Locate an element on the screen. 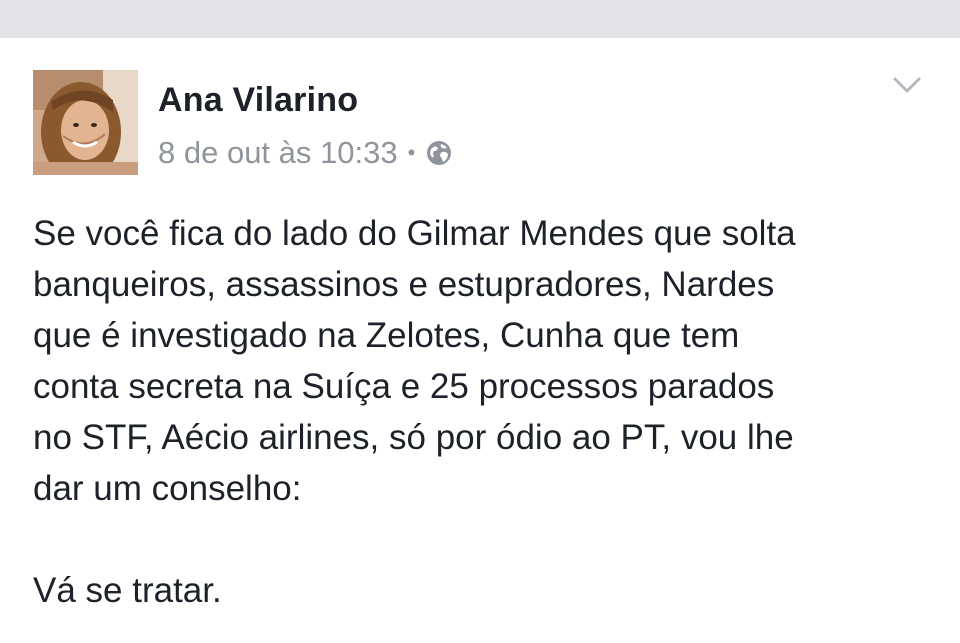 The height and width of the screenshot is (643, 960). avatar is located at coordinates (85, 122).